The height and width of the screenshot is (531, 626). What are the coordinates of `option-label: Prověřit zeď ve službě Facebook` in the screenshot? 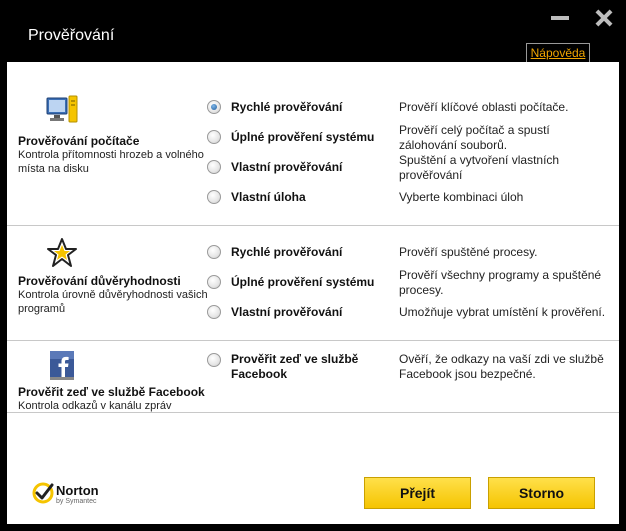 It's located at (295, 366).